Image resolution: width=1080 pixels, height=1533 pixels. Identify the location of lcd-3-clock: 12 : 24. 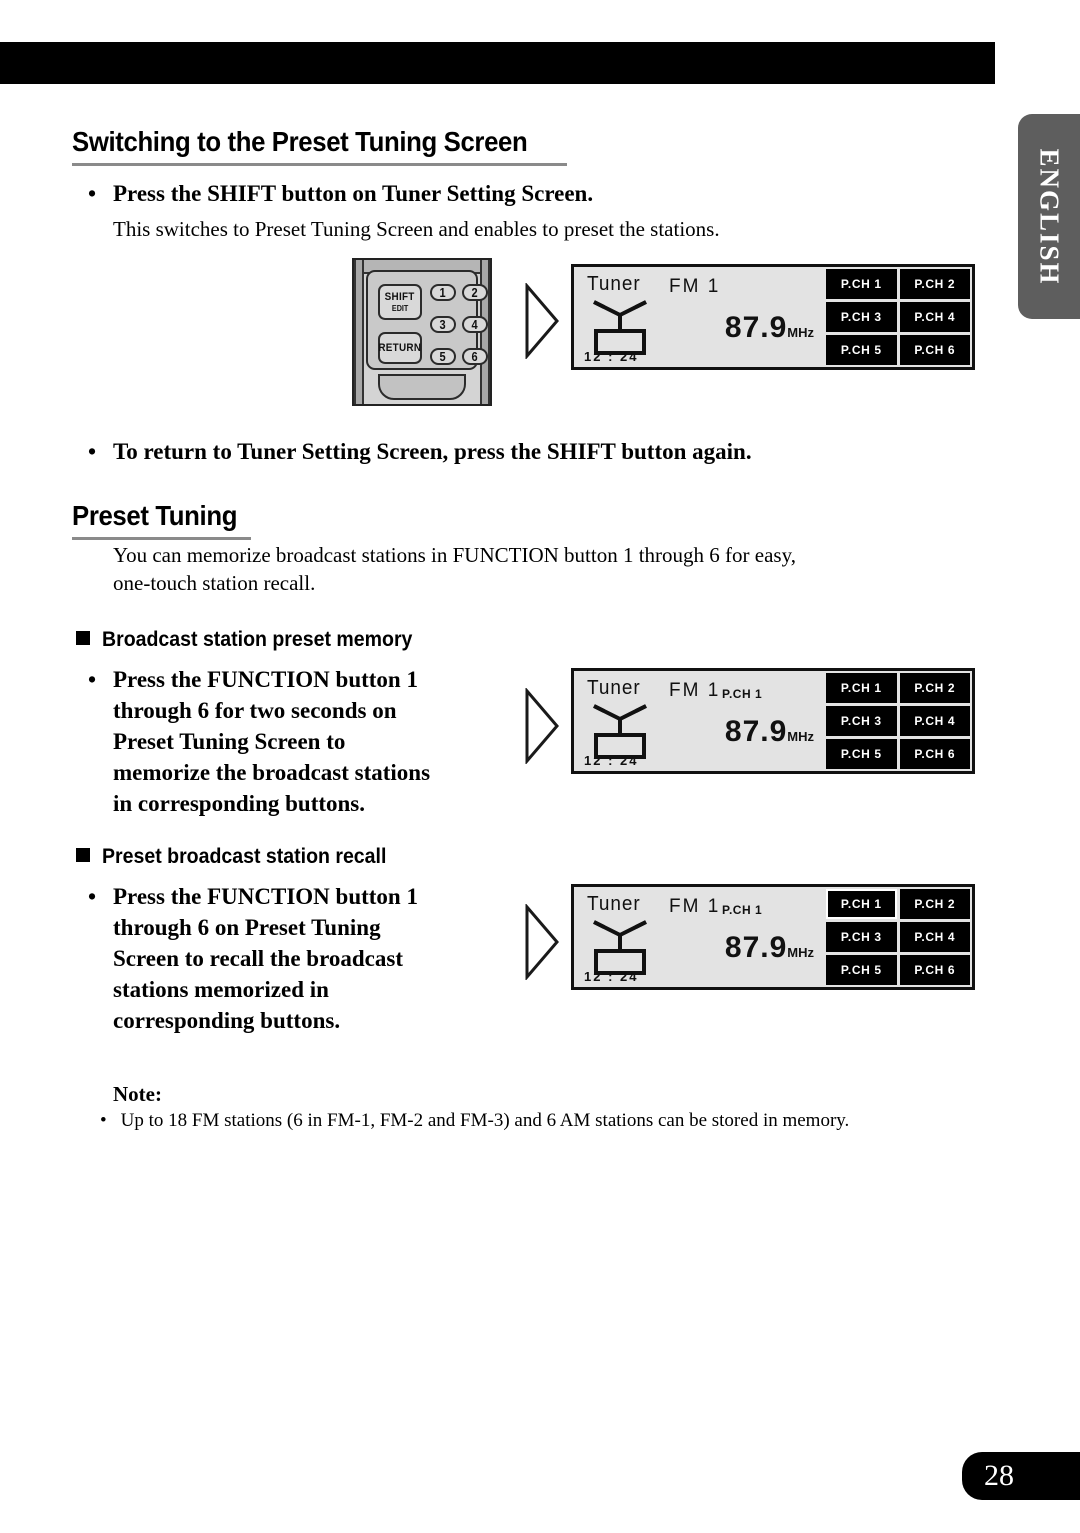
(611, 976).